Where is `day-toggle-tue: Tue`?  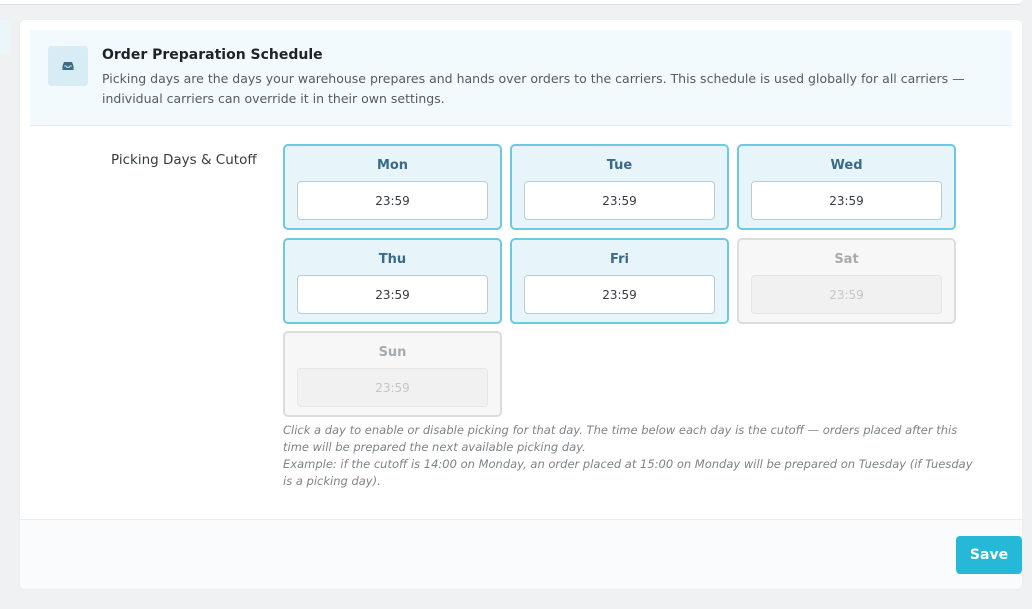
day-toggle-tue: Tue is located at coordinates (619, 187).